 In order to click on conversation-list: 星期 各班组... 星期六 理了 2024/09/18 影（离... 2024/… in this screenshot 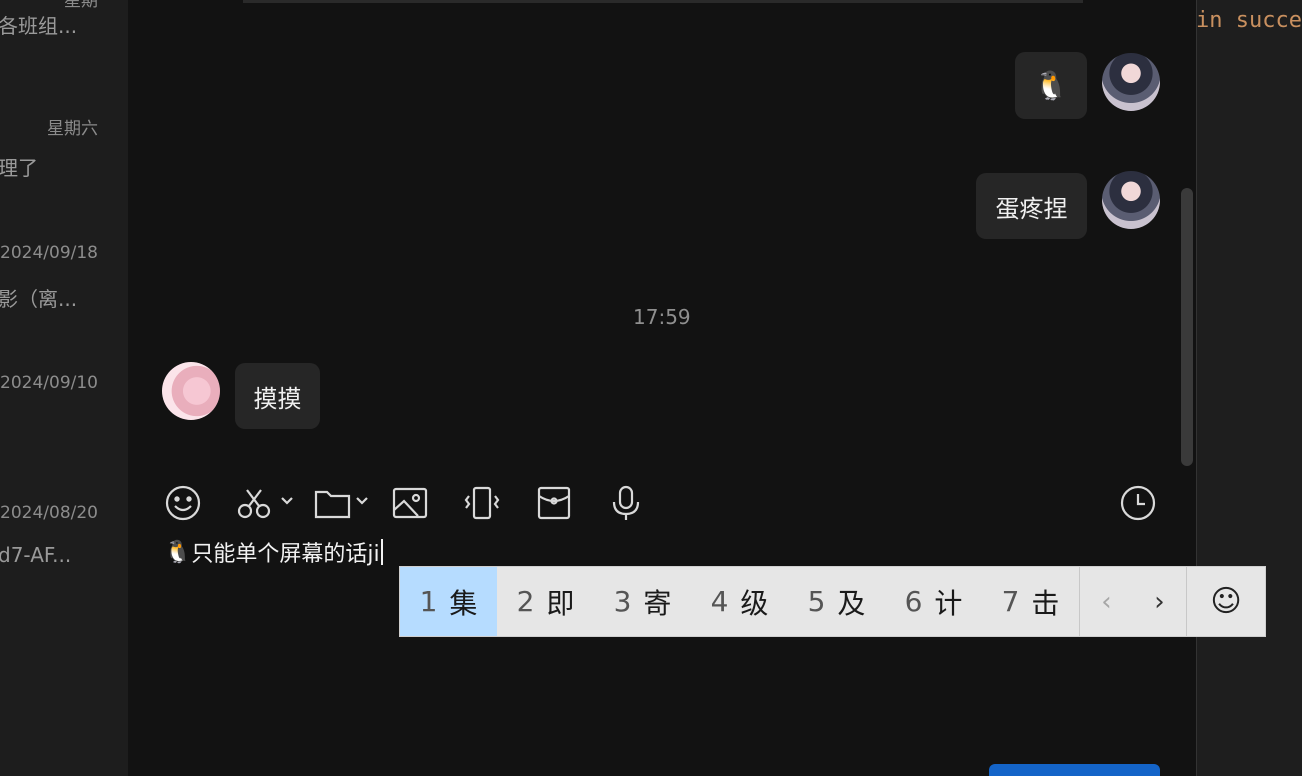, I will do `click(64, 388)`.